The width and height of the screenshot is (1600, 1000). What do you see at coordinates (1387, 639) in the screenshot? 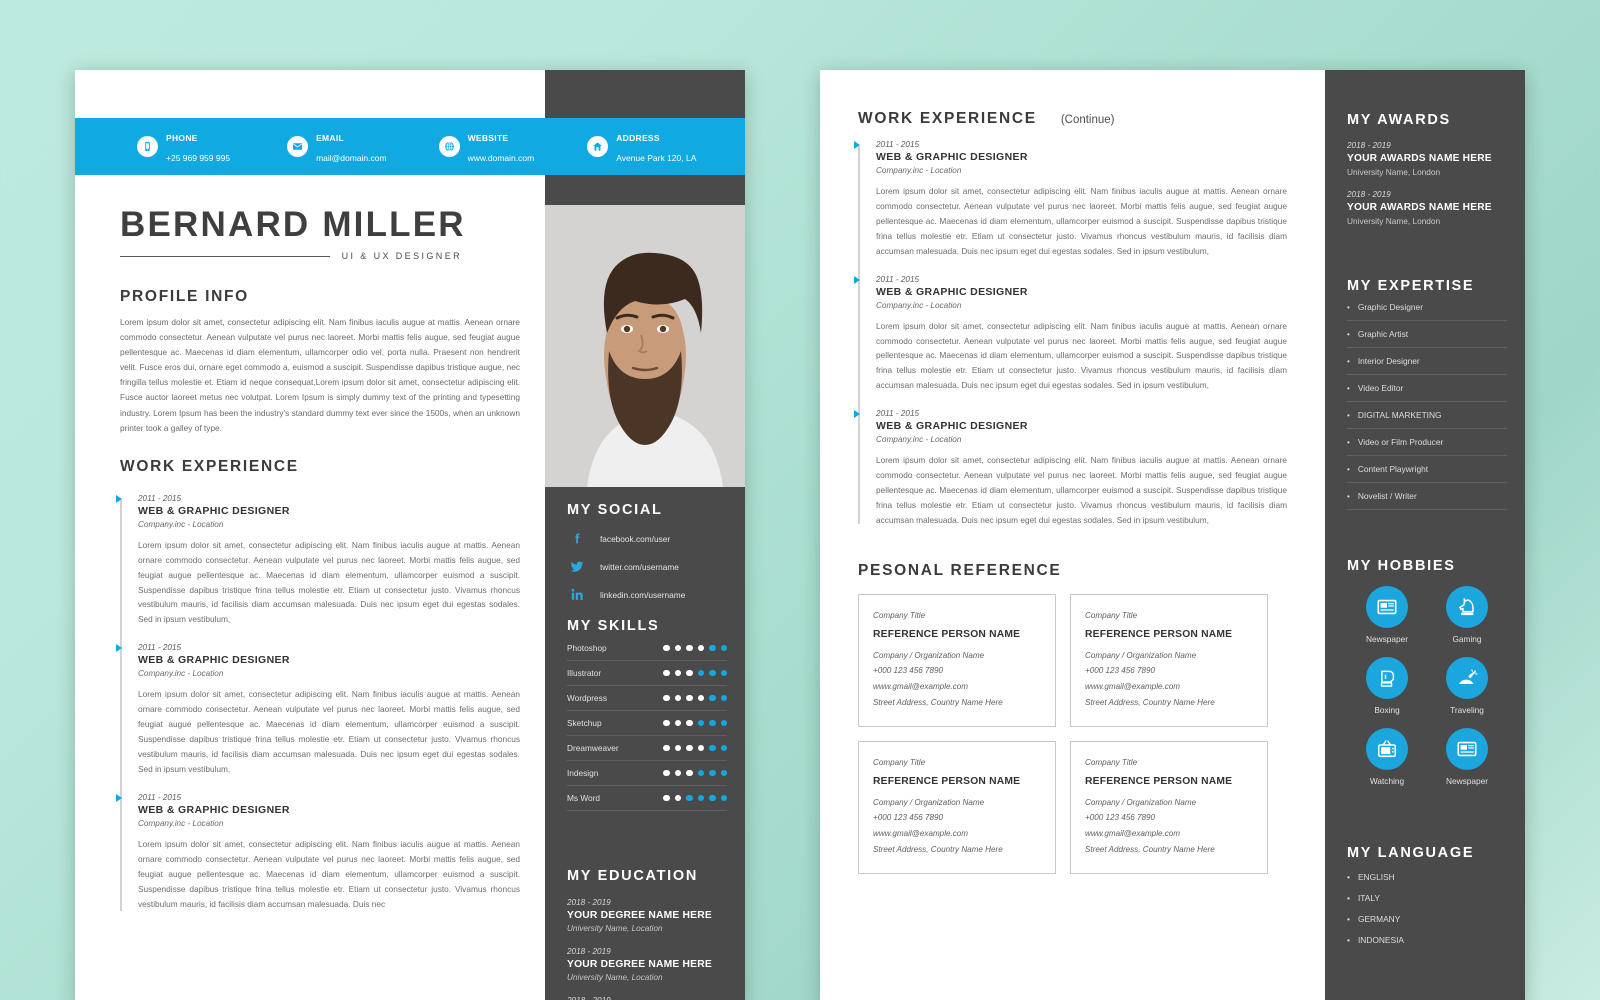
I see `hobby-label: Newspaper` at bounding box center [1387, 639].